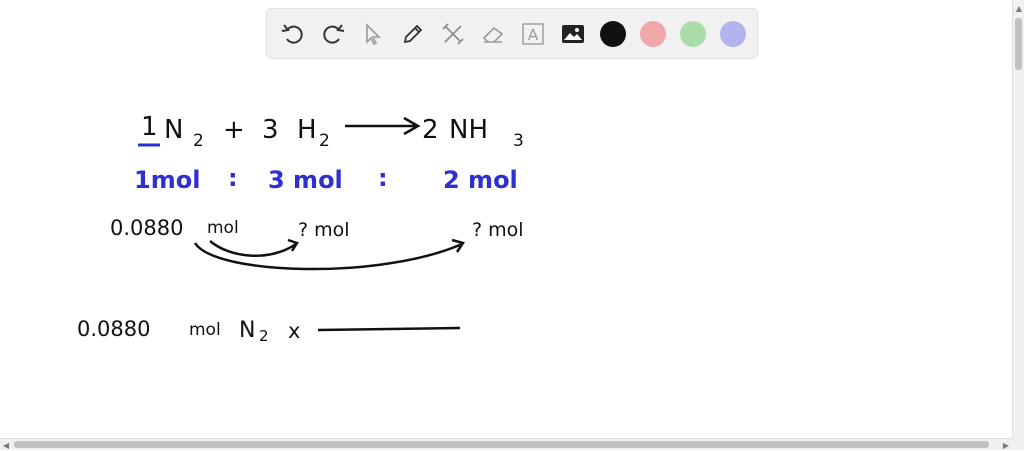 This screenshot has height=451, width=1024. Describe the element at coordinates (6, 445) in the screenshot. I see `scroll-left-icon: ◀` at that location.